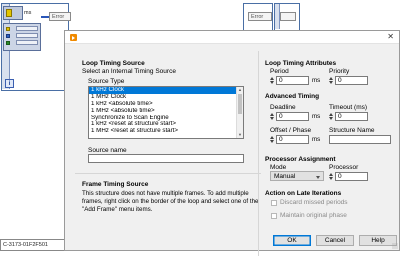 This screenshot has width=400, height=256. Describe the element at coordinates (60, 16) in the screenshot. I see `error-cluster-left: Error` at that location.